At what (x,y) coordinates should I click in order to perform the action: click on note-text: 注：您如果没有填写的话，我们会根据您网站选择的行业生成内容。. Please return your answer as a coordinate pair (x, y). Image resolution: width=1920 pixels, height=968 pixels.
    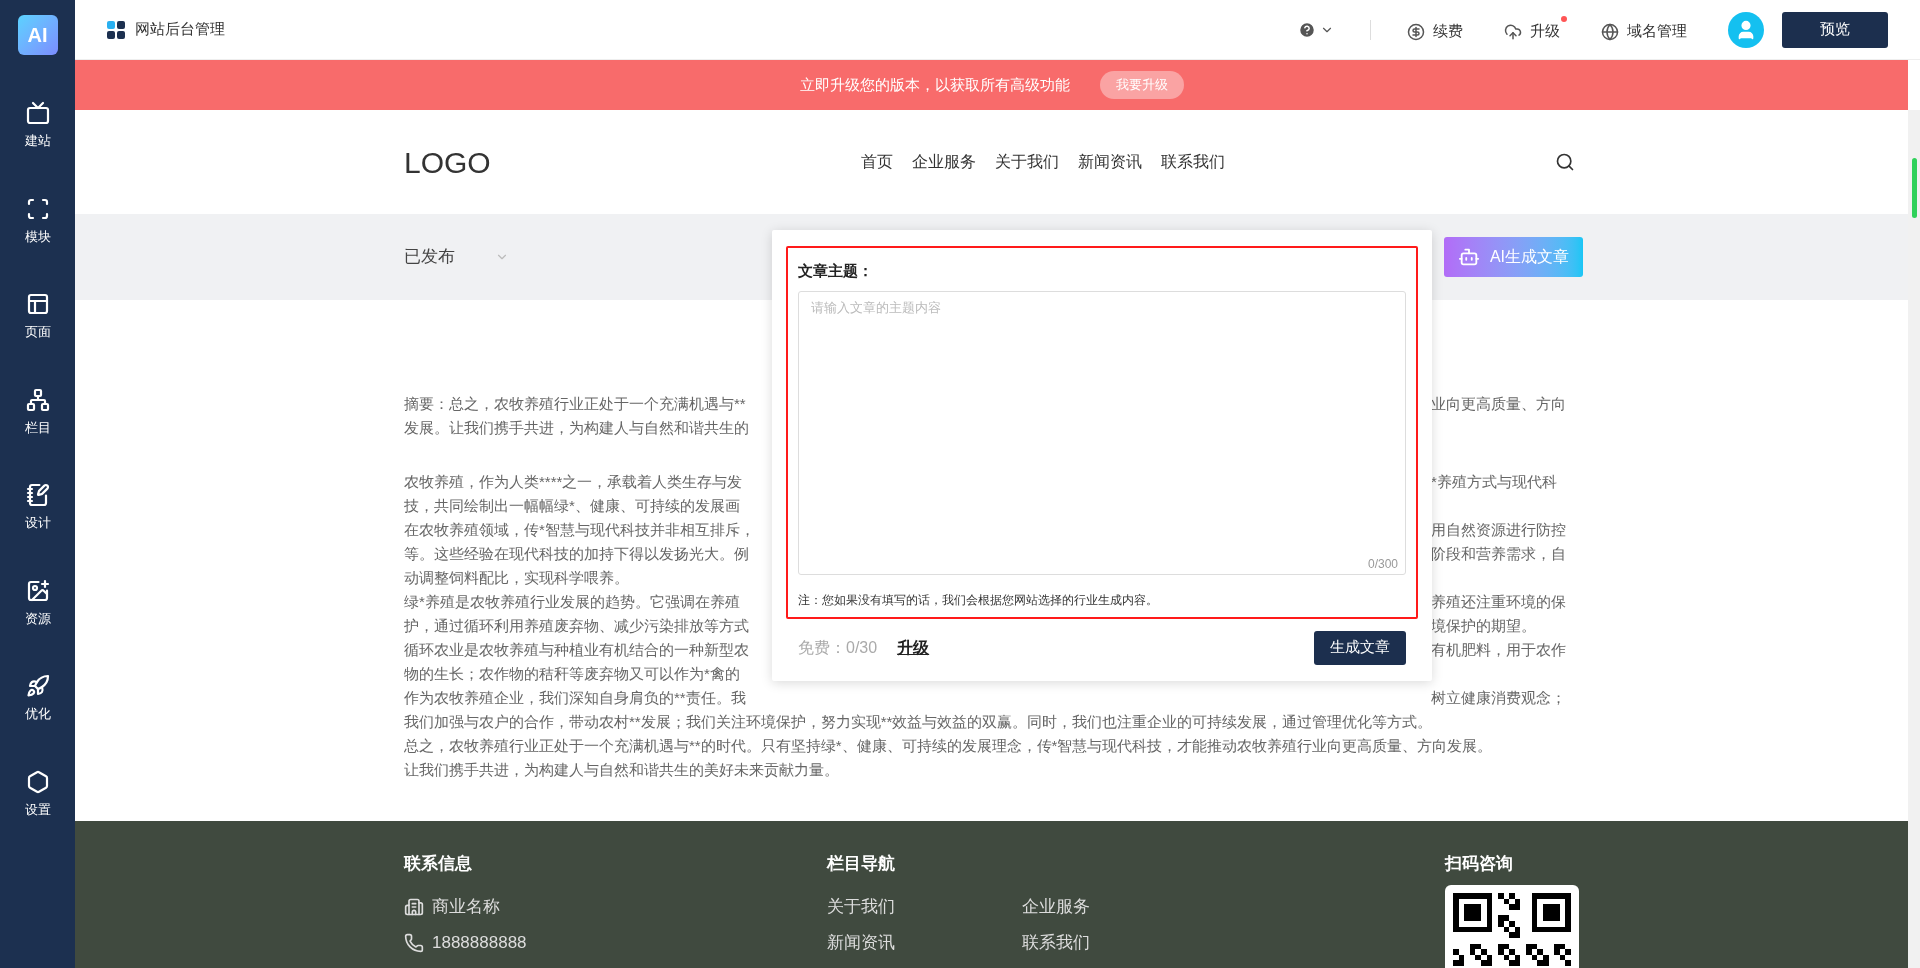
    Looking at the image, I should click on (978, 600).